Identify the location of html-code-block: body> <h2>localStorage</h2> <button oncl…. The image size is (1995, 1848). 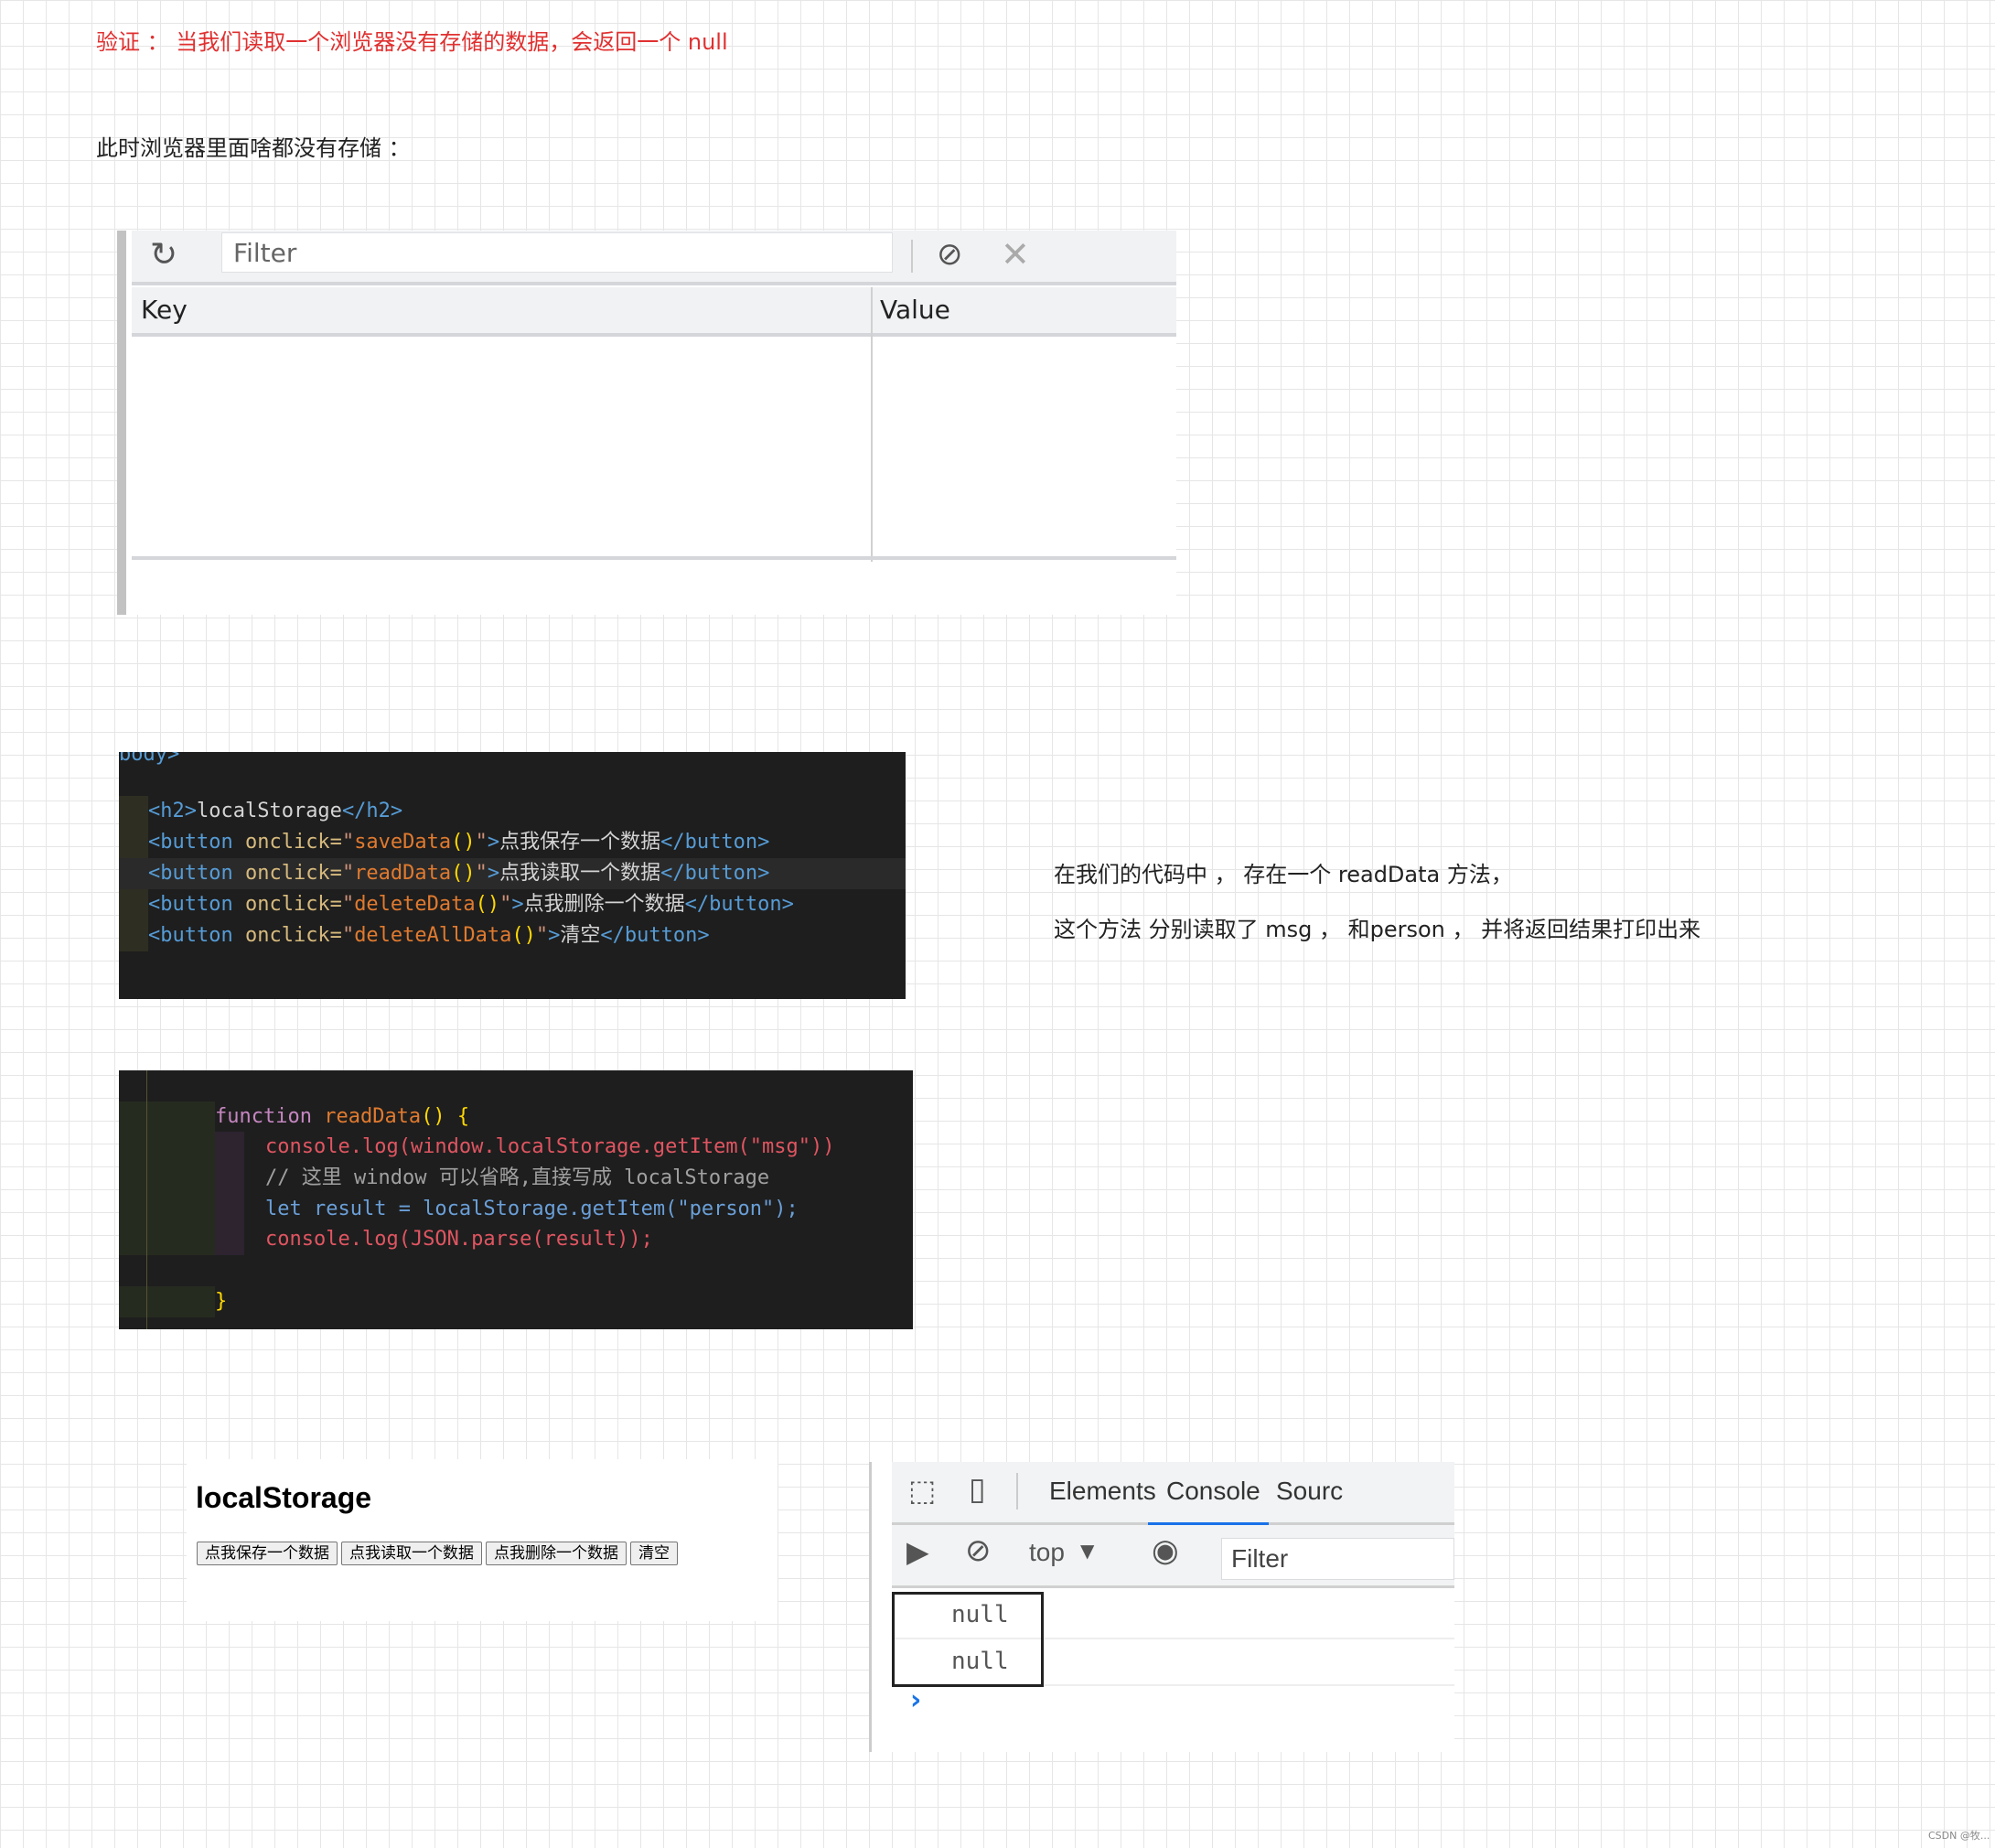
(512, 876).